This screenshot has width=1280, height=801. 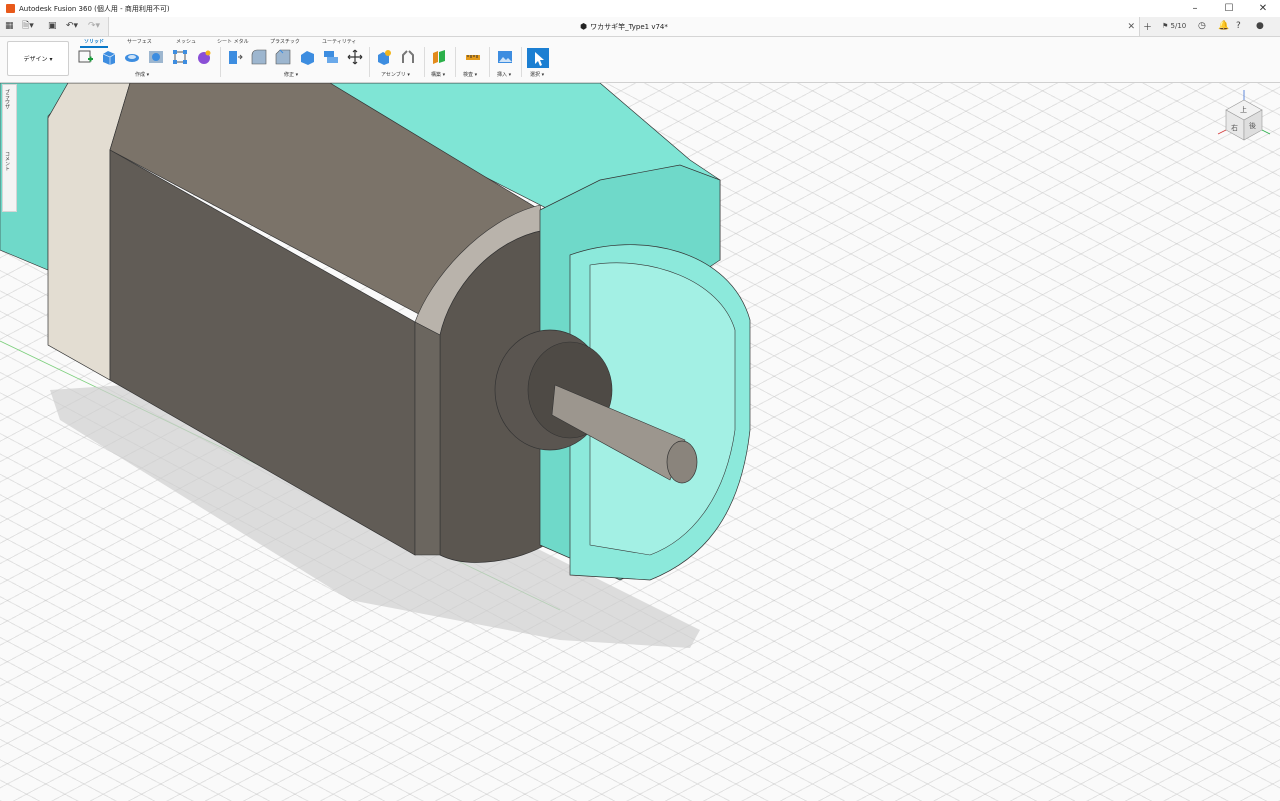 What do you see at coordinates (1243, 109) in the screenshot?
I see `viewcube-top-label: 上` at bounding box center [1243, 109].